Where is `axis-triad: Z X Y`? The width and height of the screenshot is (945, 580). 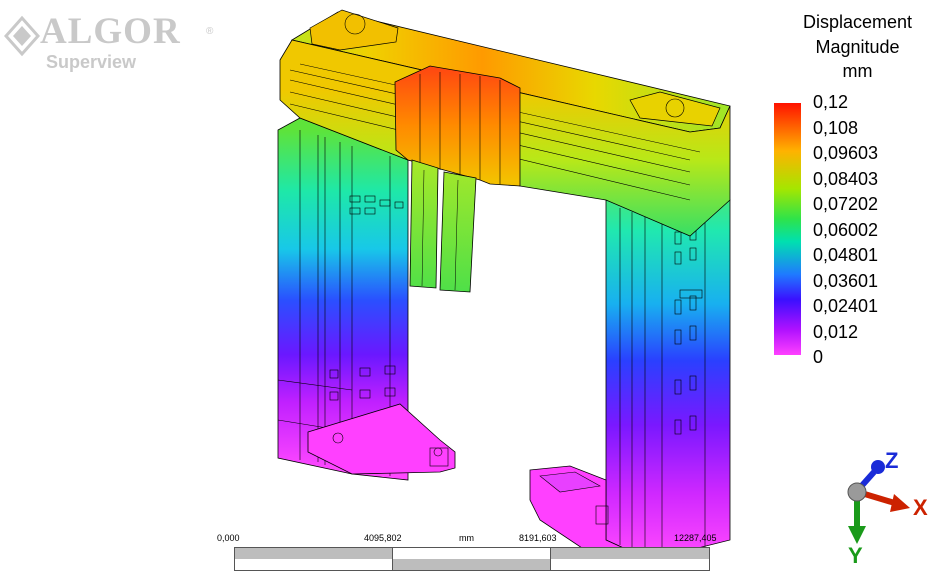
axis-triad: Z X Y is located at coordinates (890, 510).